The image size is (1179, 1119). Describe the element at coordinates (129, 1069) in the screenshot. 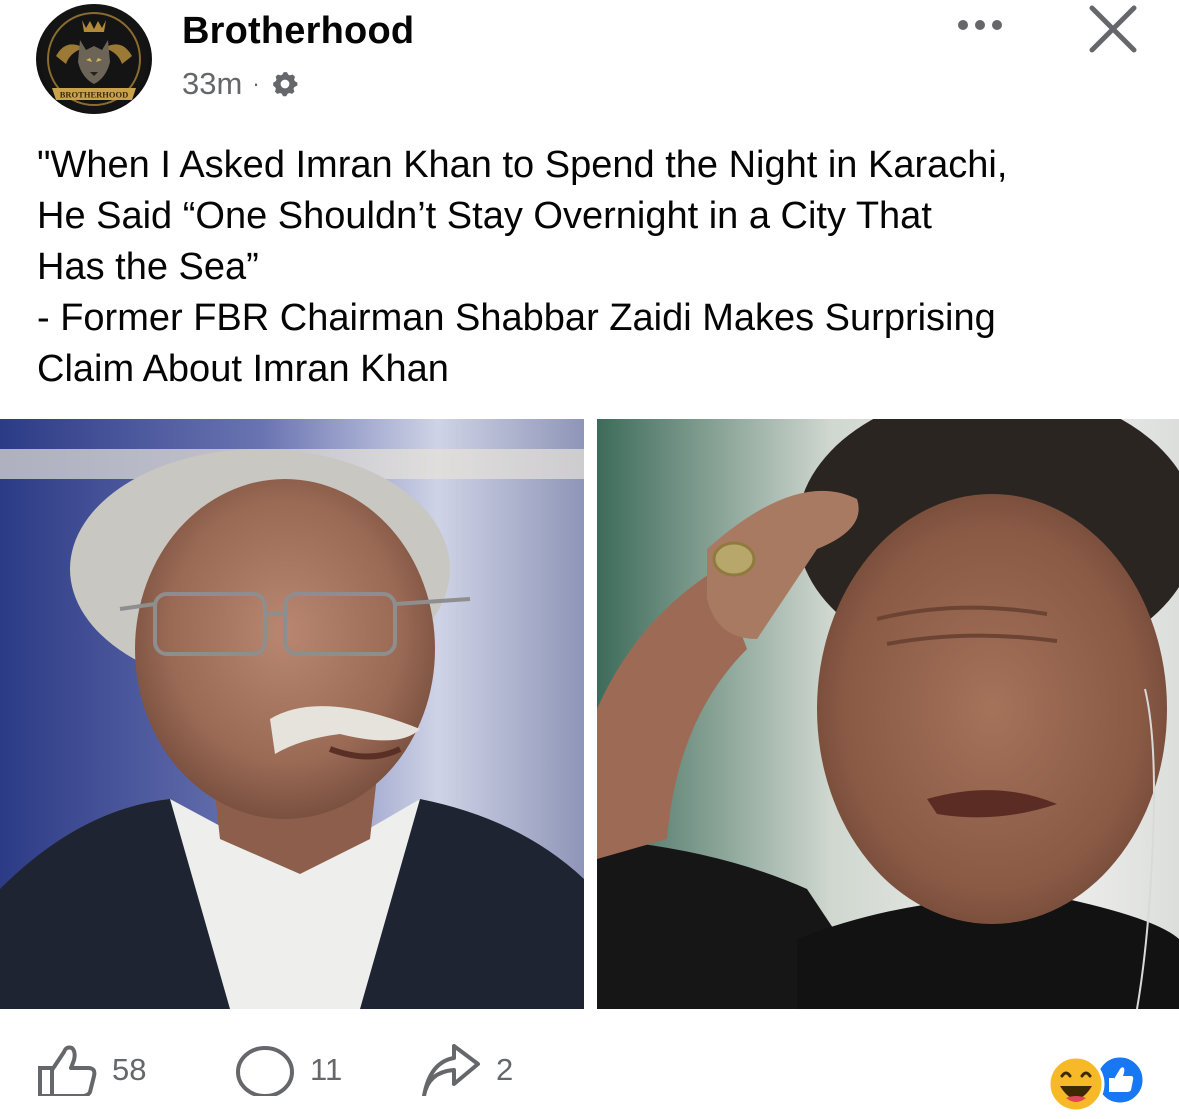

I see `like-count: 58` at that location.